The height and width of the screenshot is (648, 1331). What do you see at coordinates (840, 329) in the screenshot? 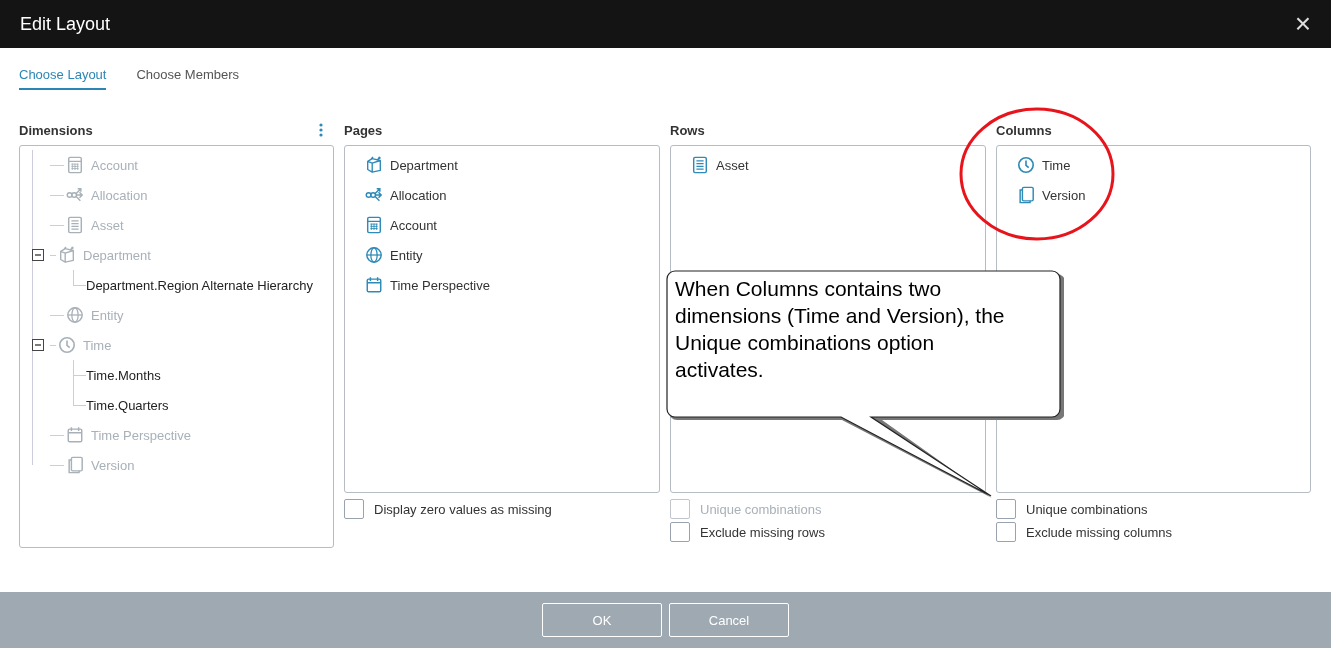
I see `callout-text: When Columns contains two dimensions (Time and Version), the Unique combinations option activates.` at bounding box center [840, 329].